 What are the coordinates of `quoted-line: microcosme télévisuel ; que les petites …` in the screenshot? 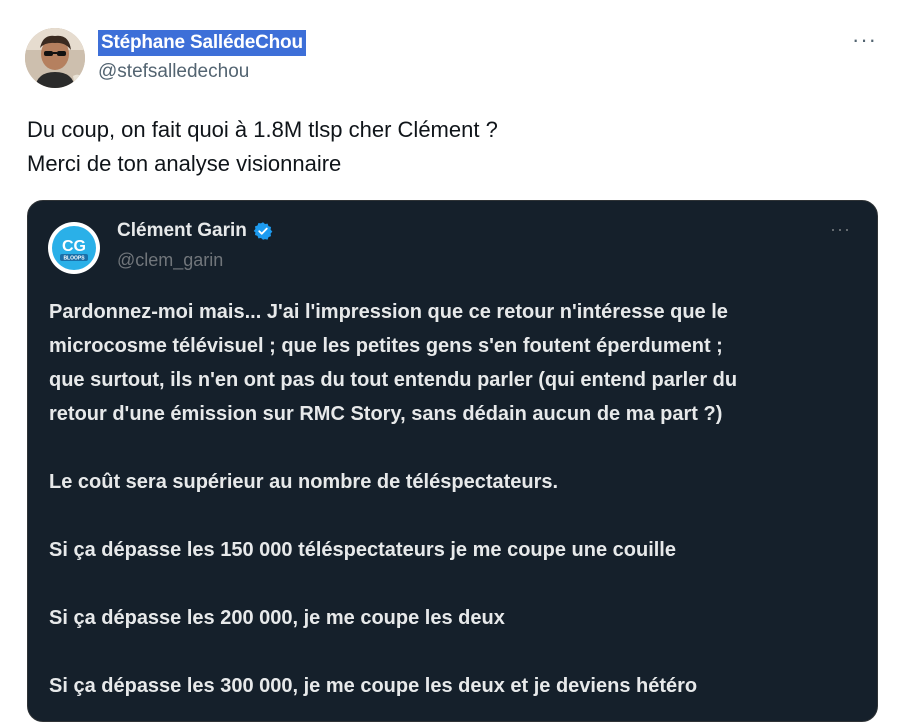 It's located at (386, 346).